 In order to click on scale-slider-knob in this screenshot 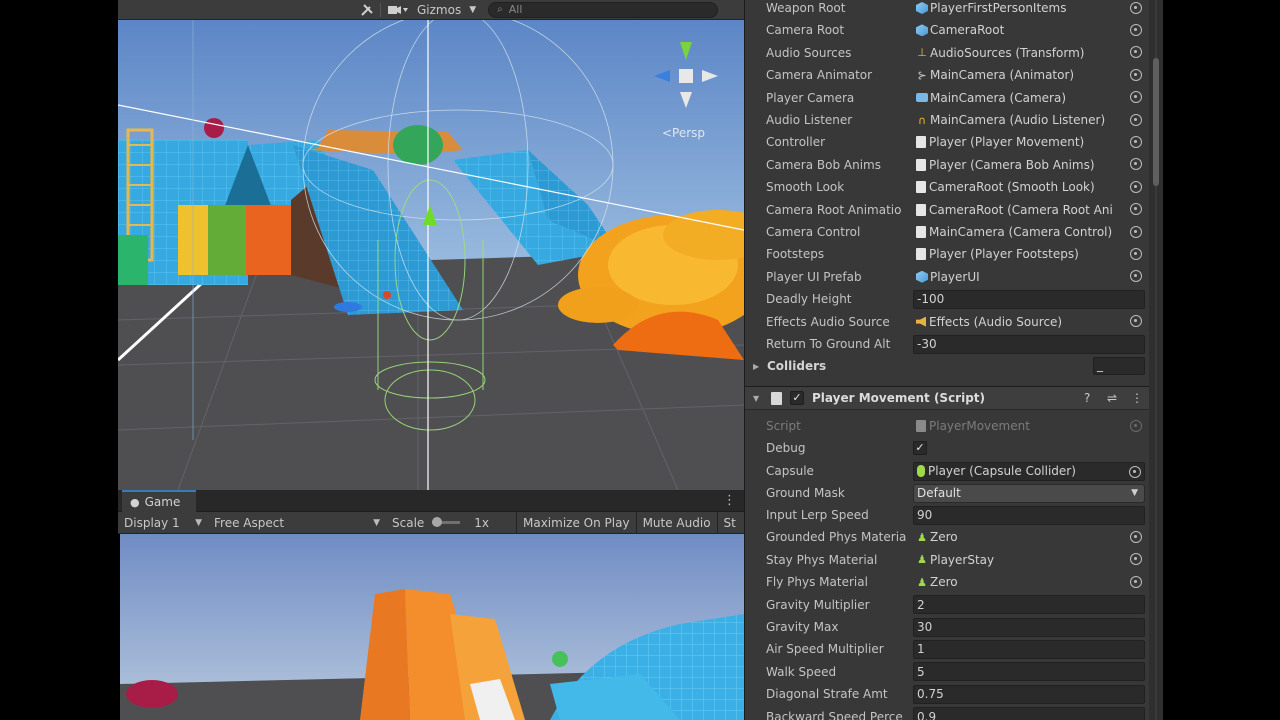, I will do `click(437, 522)`.